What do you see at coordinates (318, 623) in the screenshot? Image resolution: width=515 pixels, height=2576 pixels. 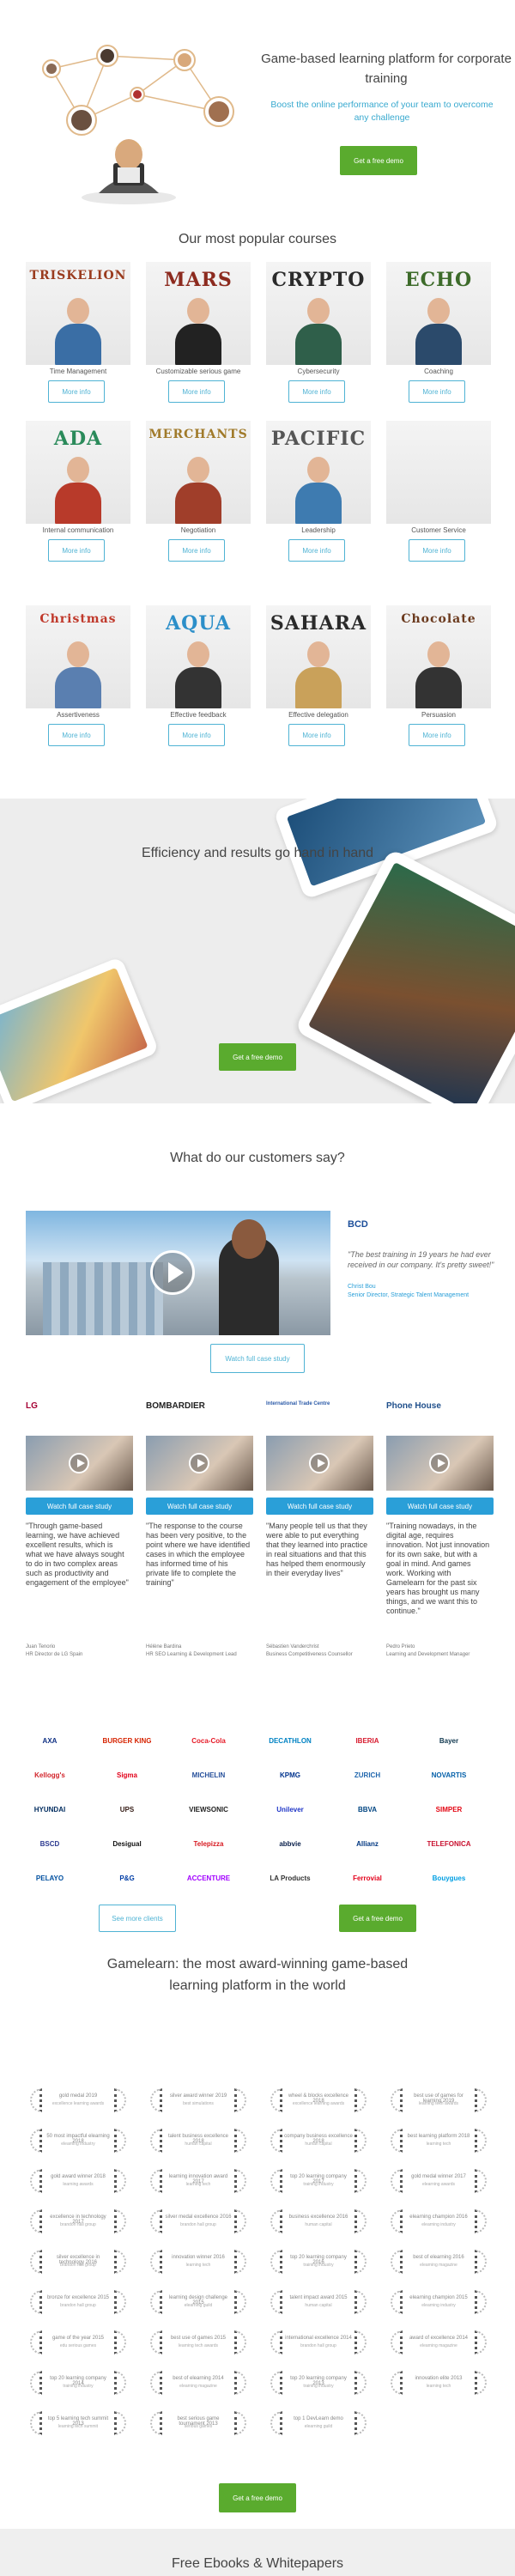 I see `course-title-art: SAHARA` at bounding box center [318, 623].